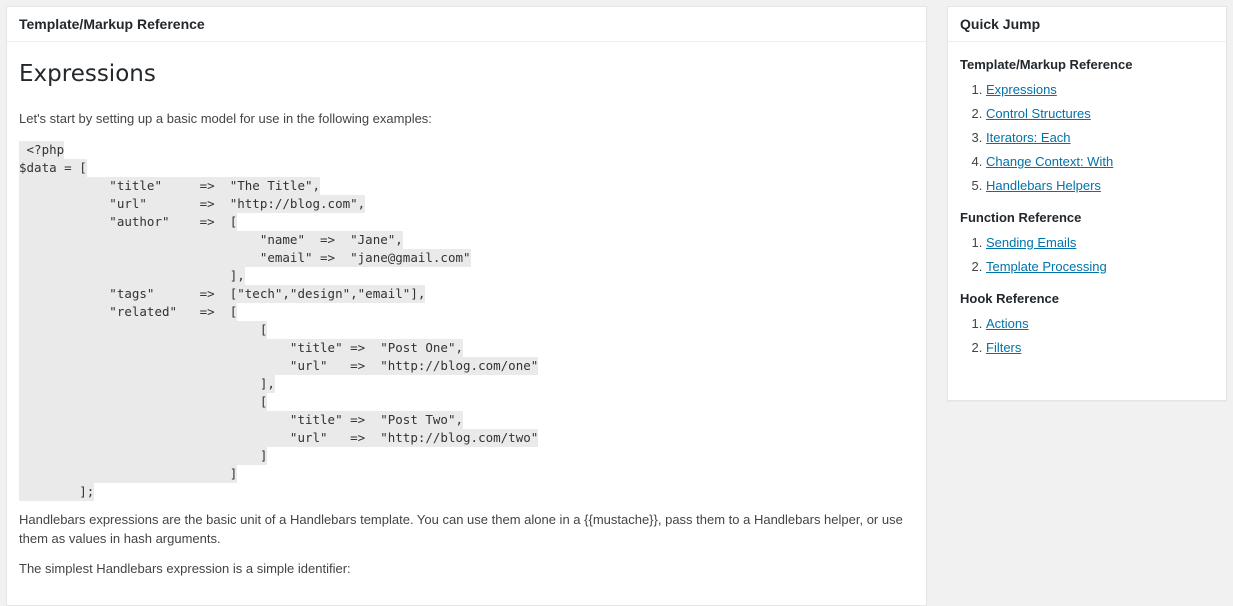  What do you see at coordinates (1100, 114) in the screenshot?
I see `list-item: Control Structures` at bounding box center [1100, 114].